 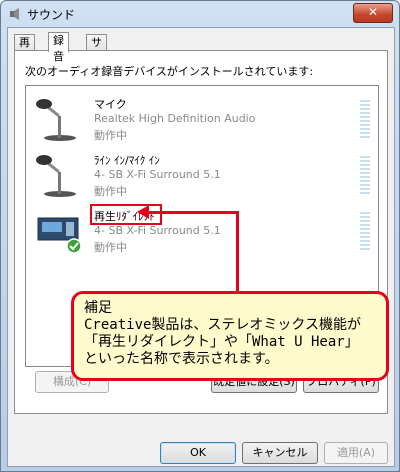 What do you see at coordinates (14, 14) in the screenshot?
I see `speaker-icon` at bounding box center [14, 14].